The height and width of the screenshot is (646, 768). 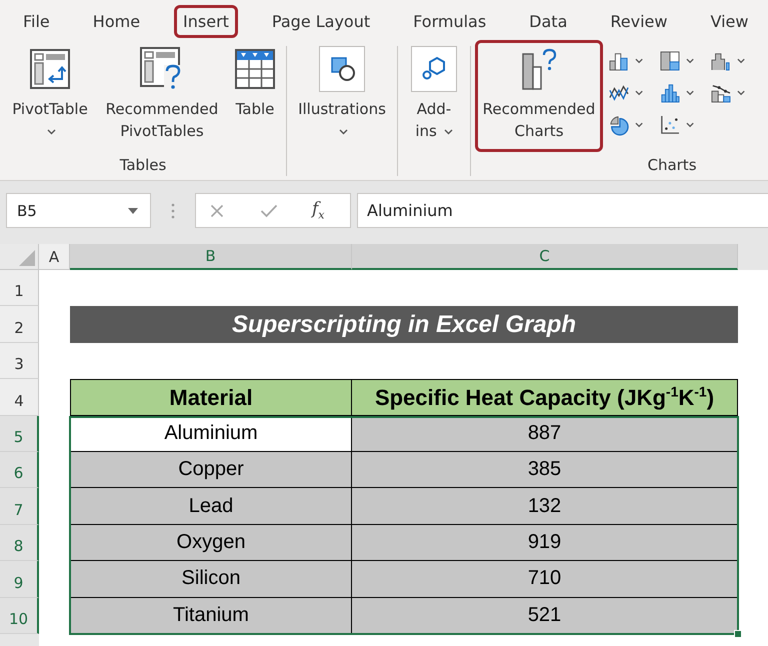 What do you see at coordinates (19, 288) in the screenshot?
I see `row-header: 1` at bounding box center [19, 288].